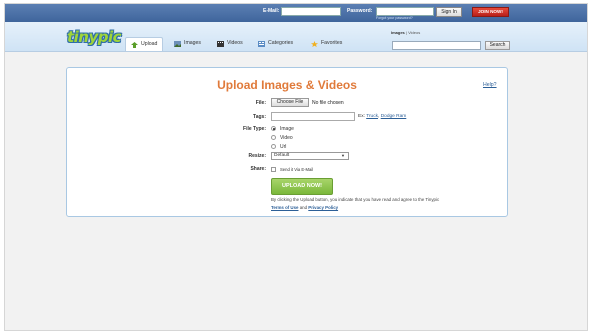 This screenshot has height=334, width=592. I want to click on filetype-image-radio, so click(273, 128).